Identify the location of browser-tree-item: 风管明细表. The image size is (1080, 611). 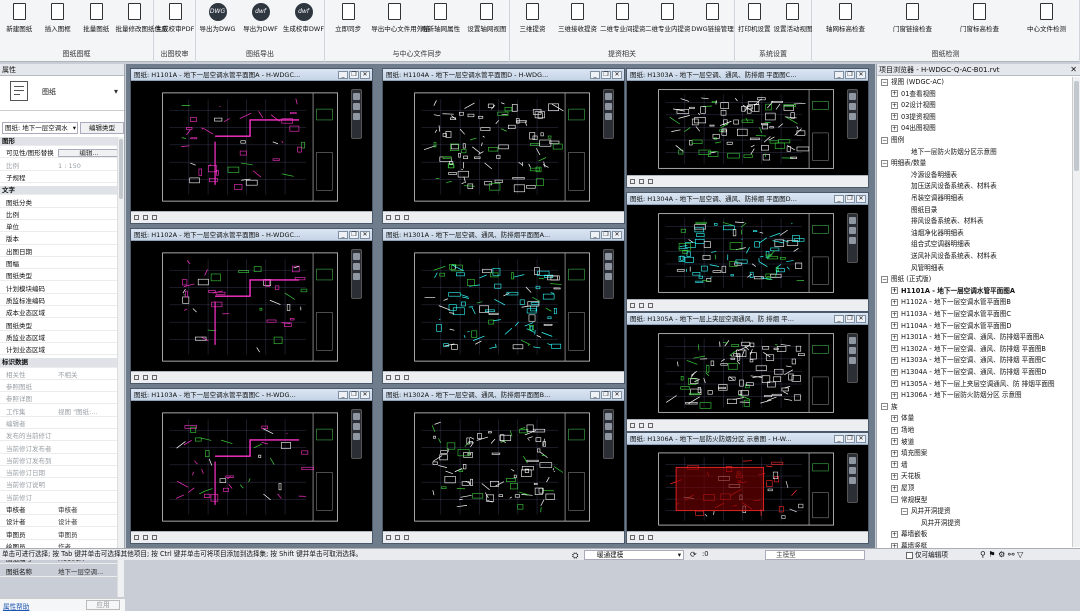
(922, 268).